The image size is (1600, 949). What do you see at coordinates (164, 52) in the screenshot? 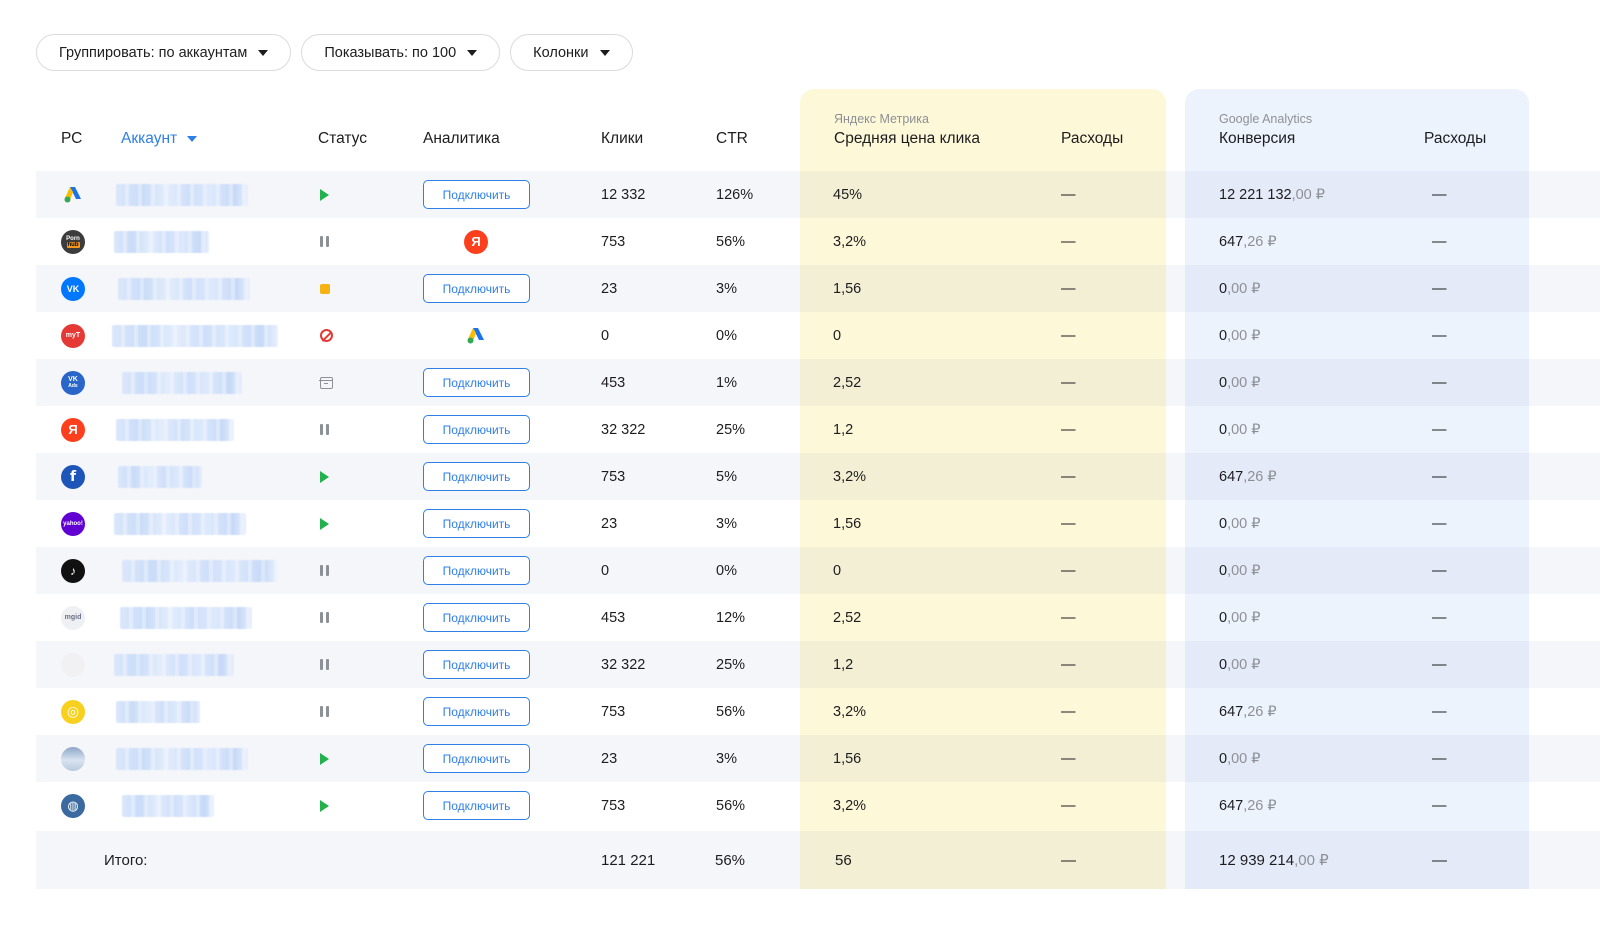
I see `group-by-dropdown: Группировать: по аккаунтам` at bounding box center [164, 52].